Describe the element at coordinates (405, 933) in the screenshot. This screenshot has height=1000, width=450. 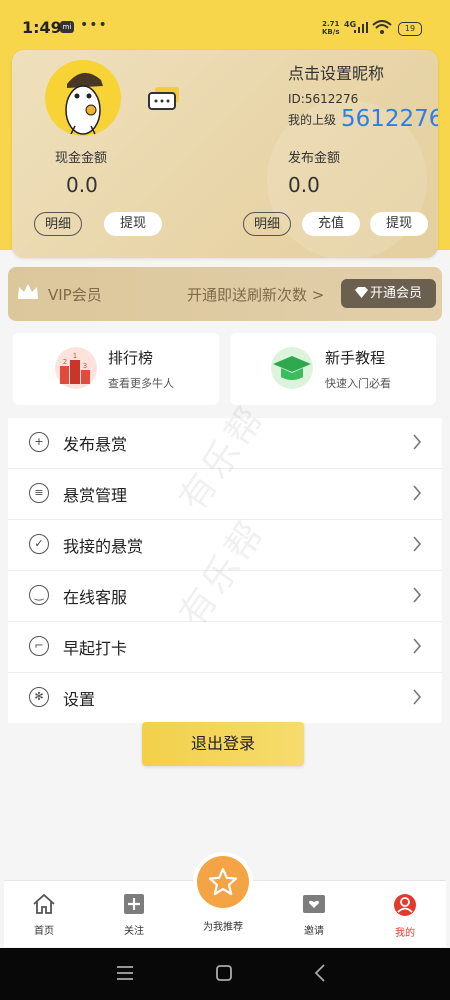
I see `tab-mine-label: 我的` at that location.